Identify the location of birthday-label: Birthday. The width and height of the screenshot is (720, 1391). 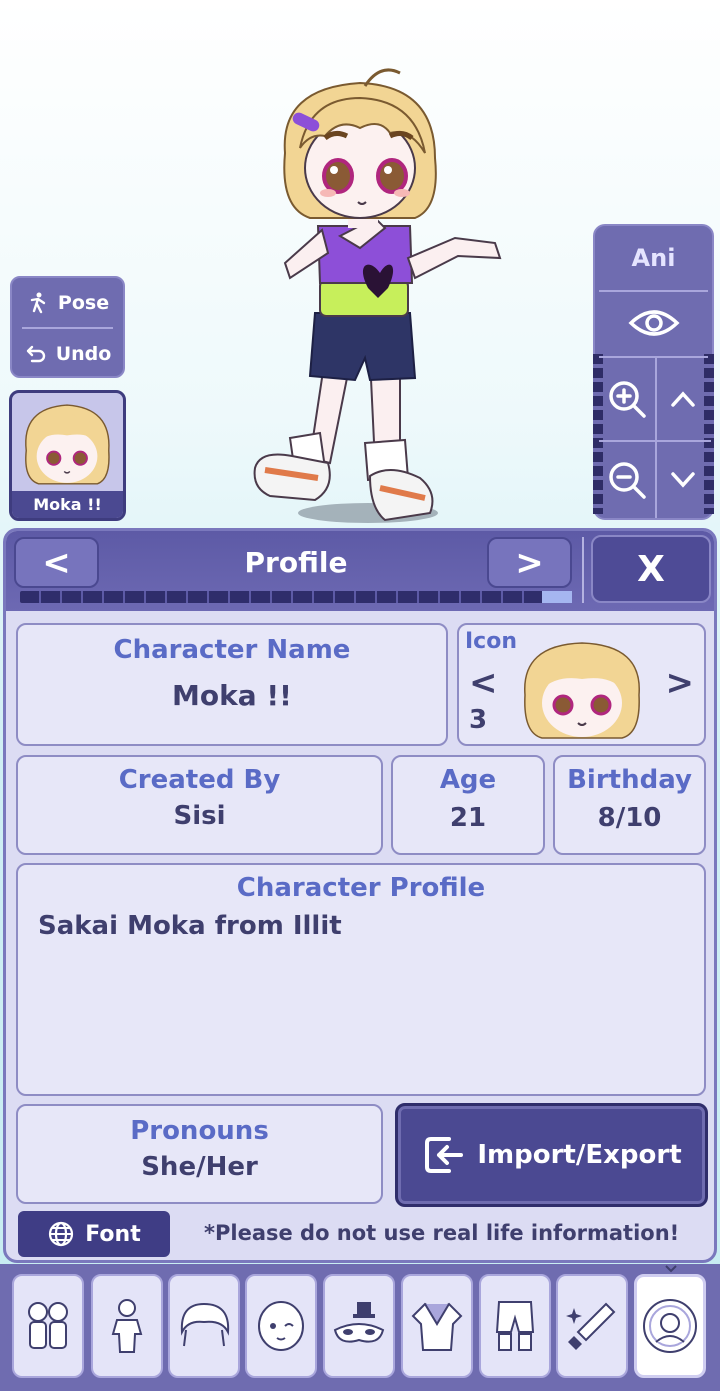
(629, 780).